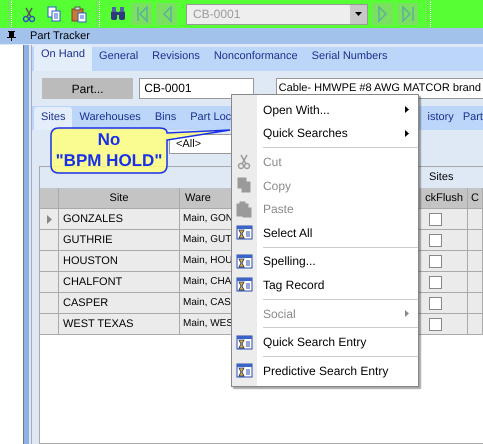 The image size is (483, 444). I want to click on table-cell: CHALFONT, so click(119, 282).